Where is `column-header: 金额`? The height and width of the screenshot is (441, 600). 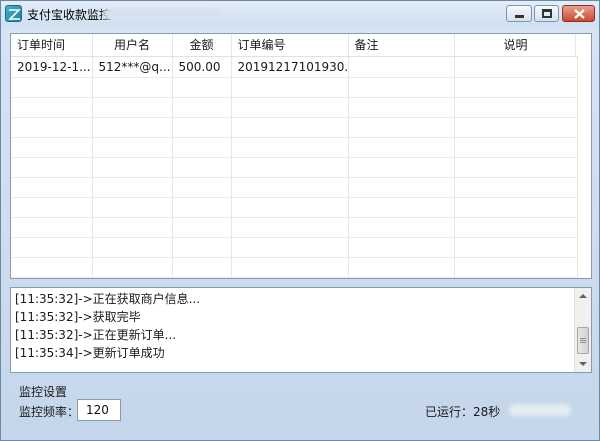 column-header: 金额 is located at coordinates (202, 45).